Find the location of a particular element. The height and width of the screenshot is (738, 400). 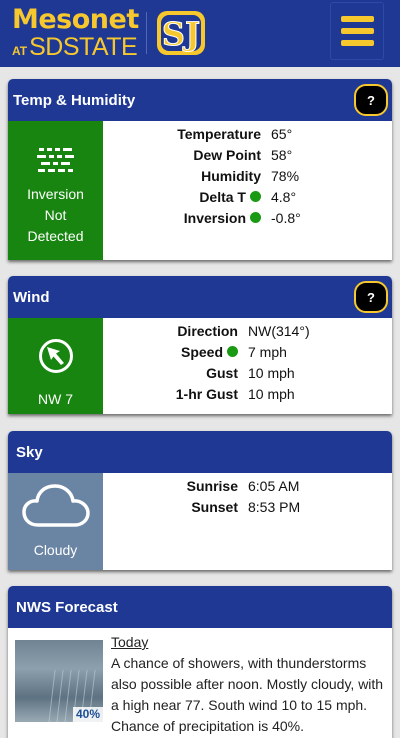

hamburger-menu-button is located at coordinates (357, 31).